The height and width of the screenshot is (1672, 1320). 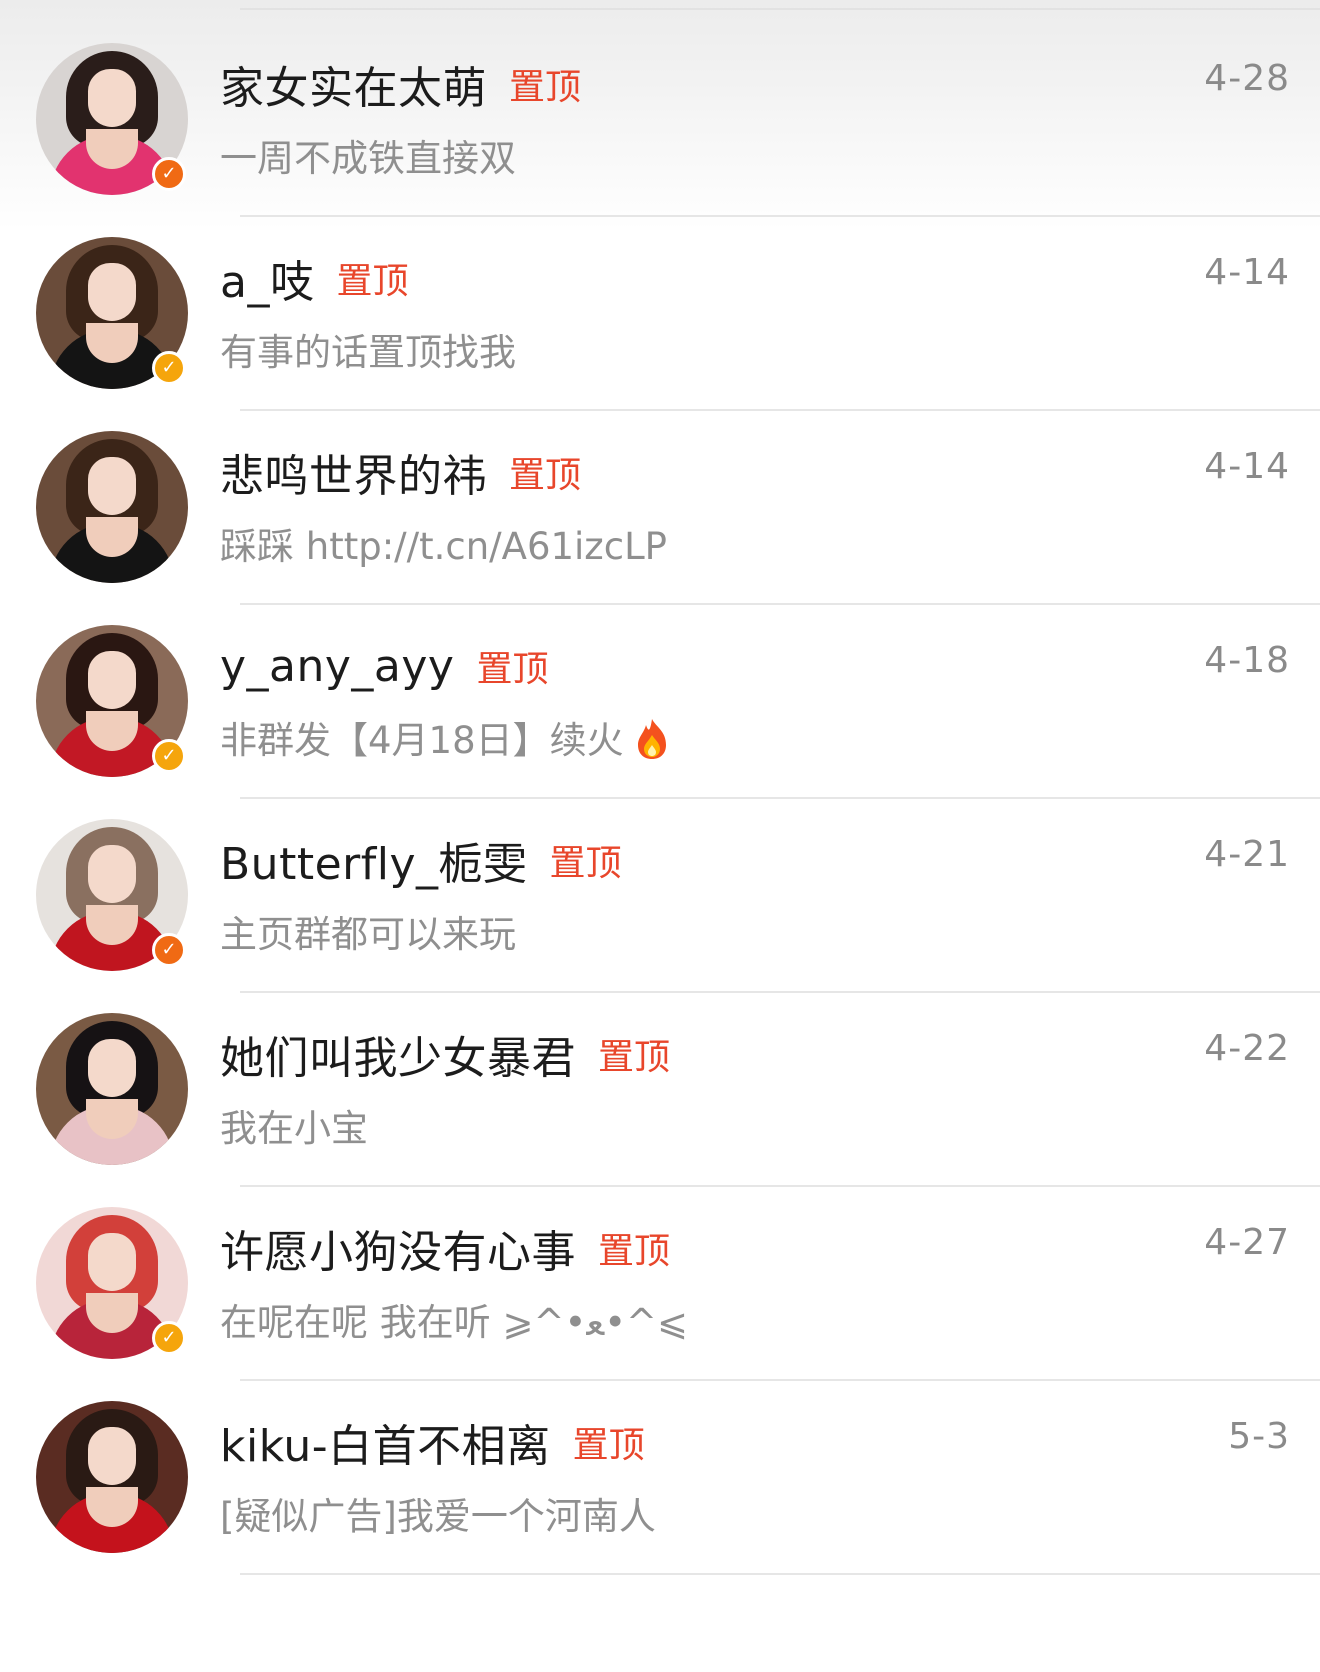 I want to click on message-text: [疑似广告]我爱一个河南人, so click(x=438, y=1516).